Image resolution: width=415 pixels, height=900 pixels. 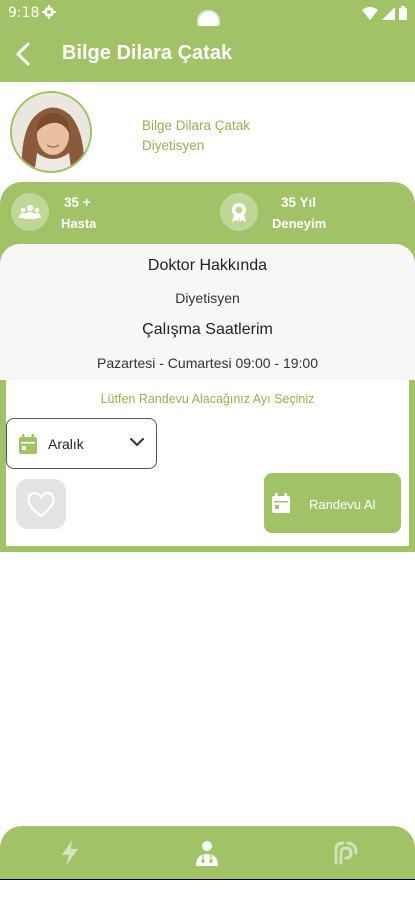 I want to click on selected-month: Aralık, so click(x=66, y=444).